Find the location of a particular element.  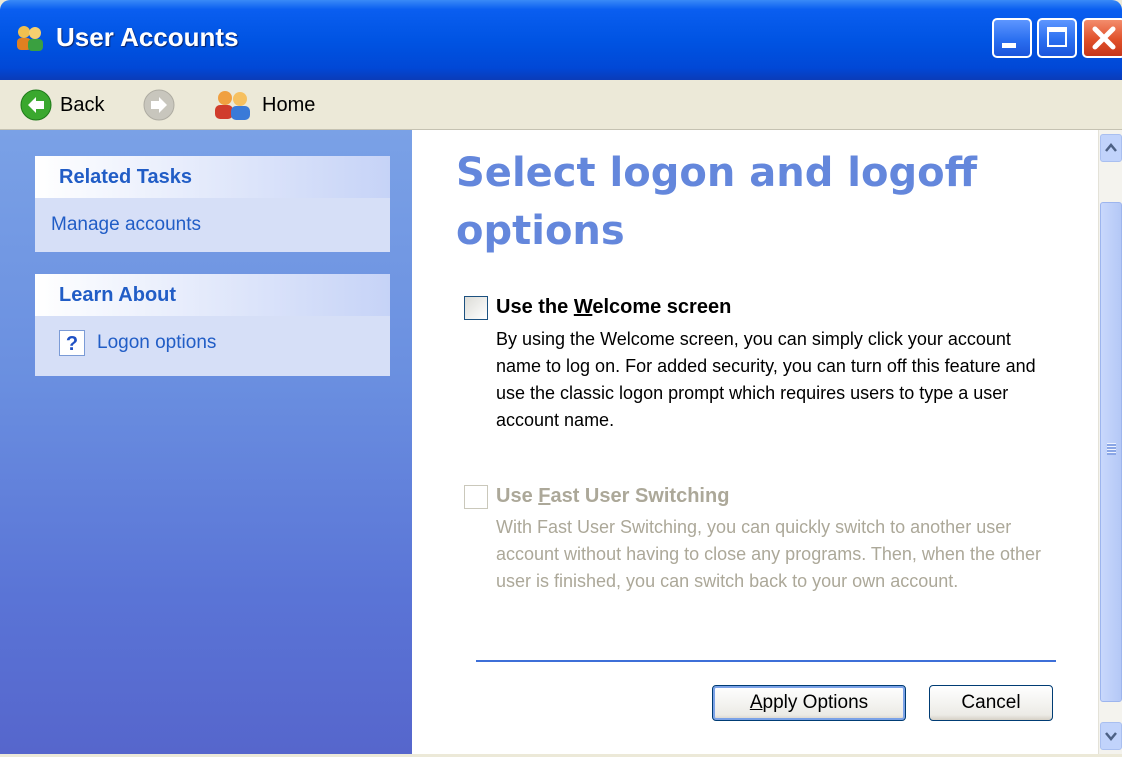

back-button: Back is located at coordinates (62, 105).